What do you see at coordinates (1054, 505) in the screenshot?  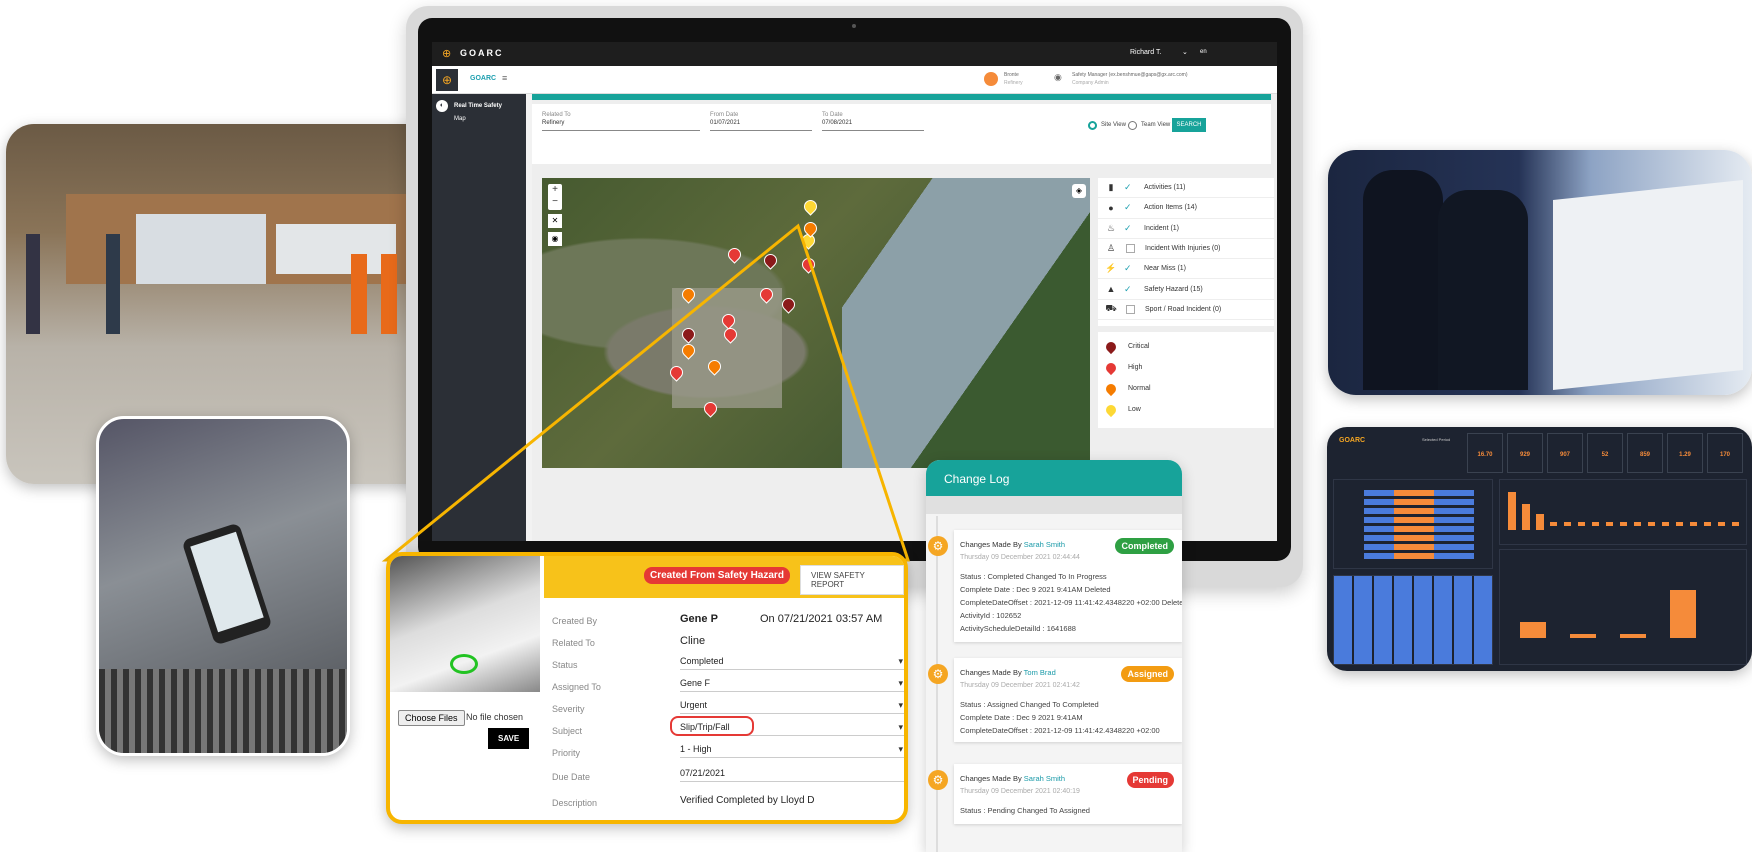 I see `change-log-subbar` at bounding box center [1054, 505].